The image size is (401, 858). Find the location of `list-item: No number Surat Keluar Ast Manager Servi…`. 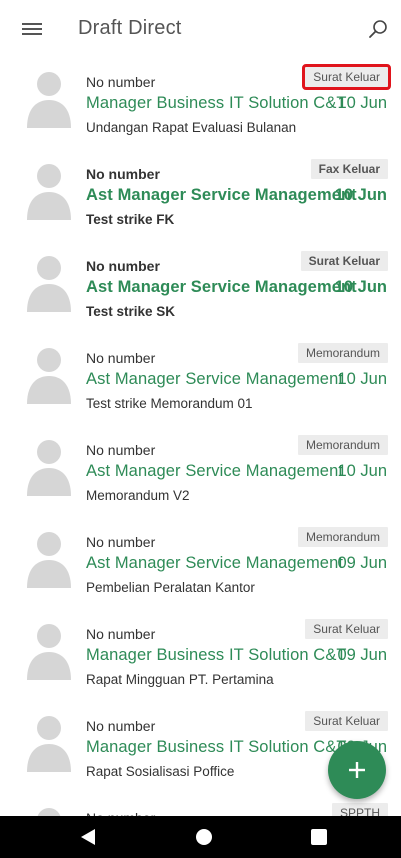

list-item: No number Surat Keluar Ast Manager Servi… is located at coordinates (200, 288).